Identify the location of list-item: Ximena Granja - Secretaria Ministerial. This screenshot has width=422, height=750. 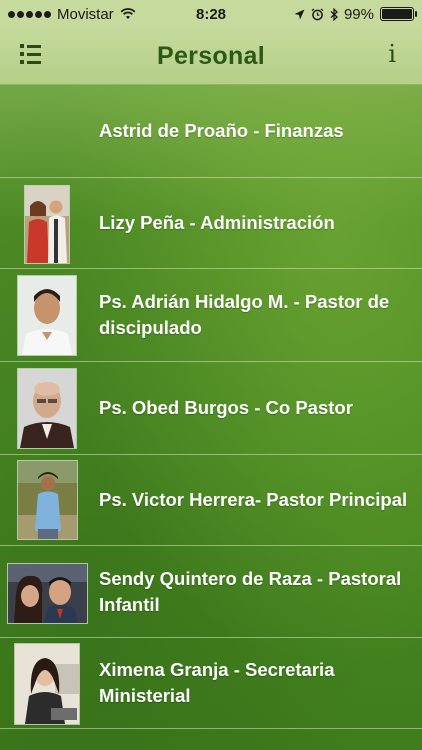
(211, 683).